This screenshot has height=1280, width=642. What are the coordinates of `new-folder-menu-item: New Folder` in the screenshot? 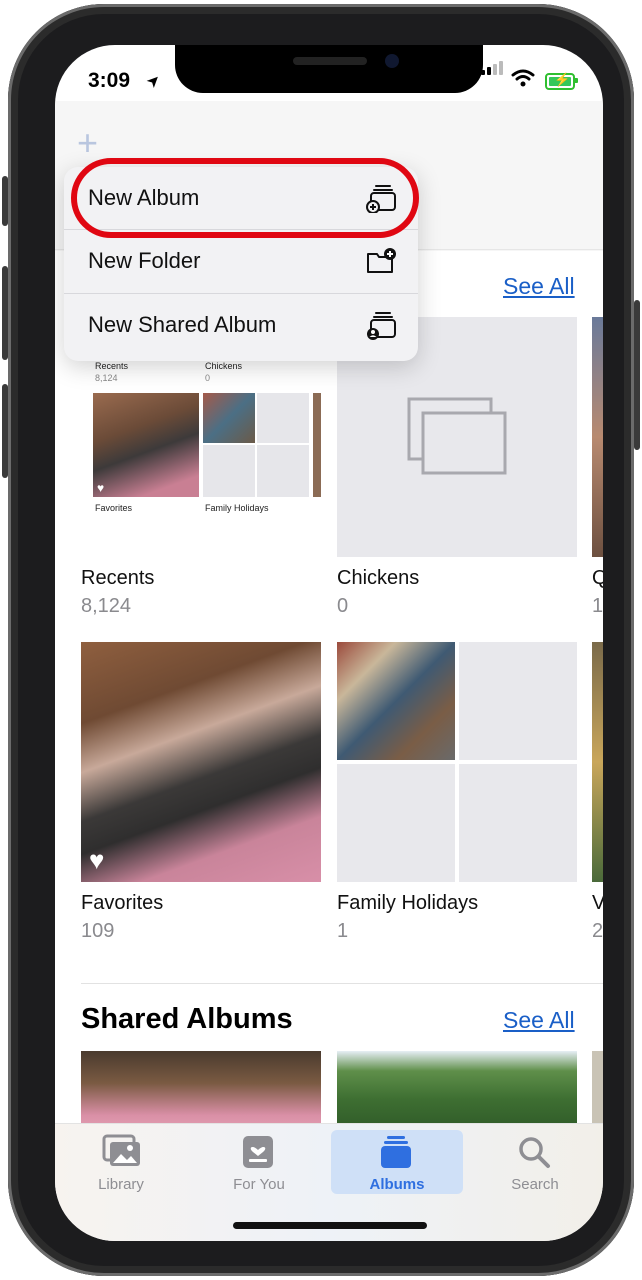 It's located at (241, 261).